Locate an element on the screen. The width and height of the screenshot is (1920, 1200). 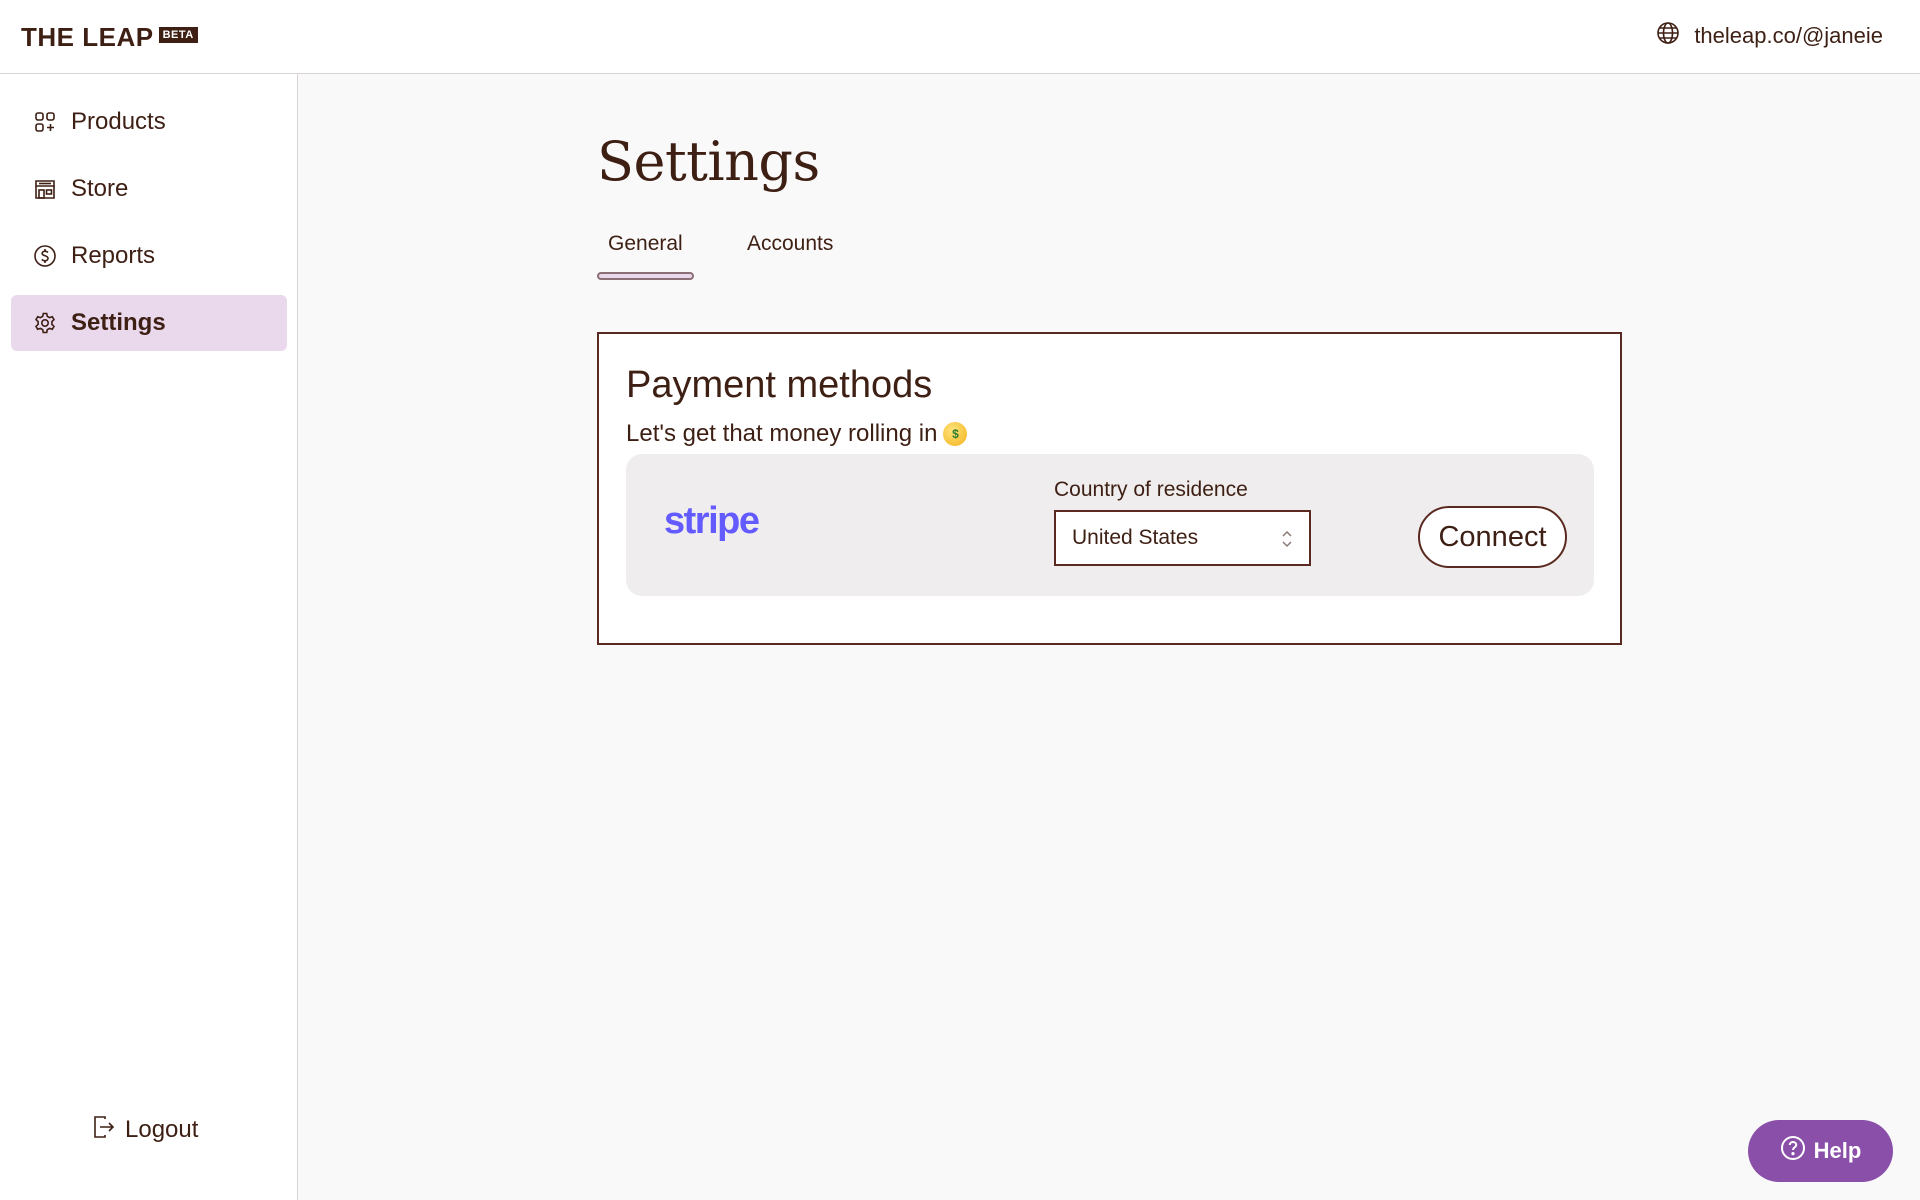
site-link: theleap.co/@janeie is located at coordinates (1769, 36).